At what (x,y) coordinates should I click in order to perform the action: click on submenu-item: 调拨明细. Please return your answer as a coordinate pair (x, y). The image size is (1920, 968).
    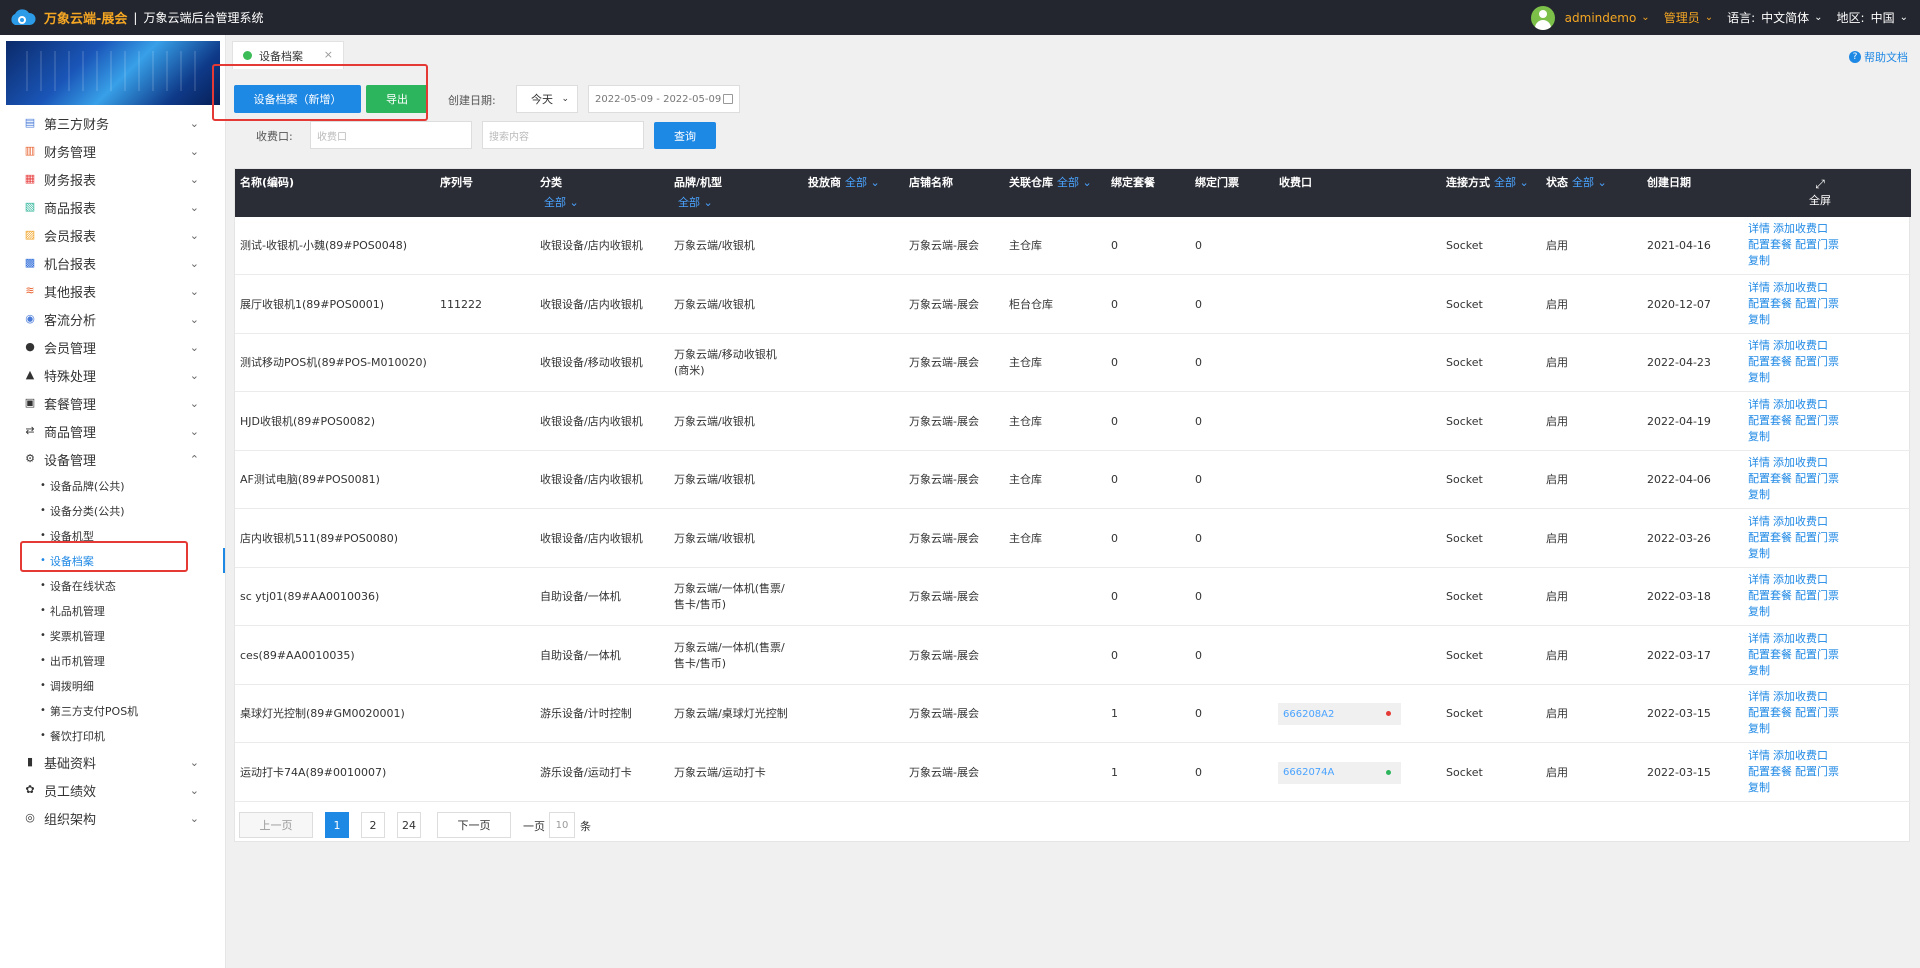
    Looking at the image, I should click on (112, 685).